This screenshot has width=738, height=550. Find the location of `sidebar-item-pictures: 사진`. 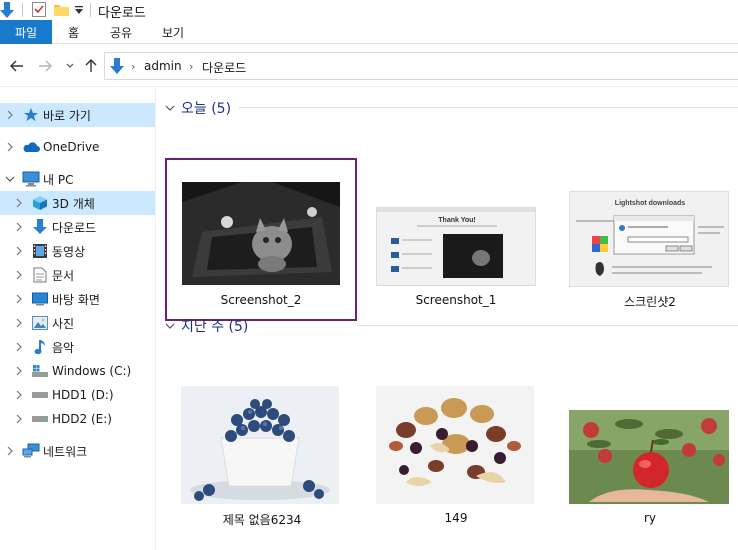

sidebar-item-pictures: 사진 is located at coordinates (77, 323).